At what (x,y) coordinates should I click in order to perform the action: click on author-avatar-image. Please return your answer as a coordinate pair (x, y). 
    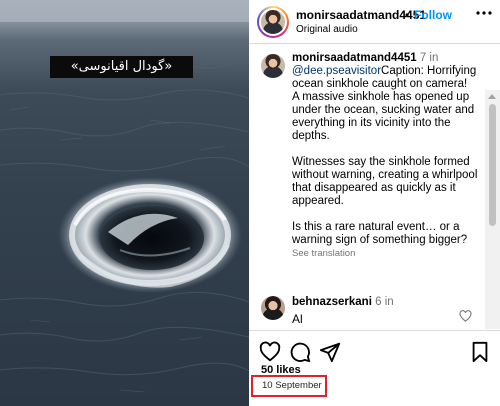
    Looking at the image, I should click on (273, 22).